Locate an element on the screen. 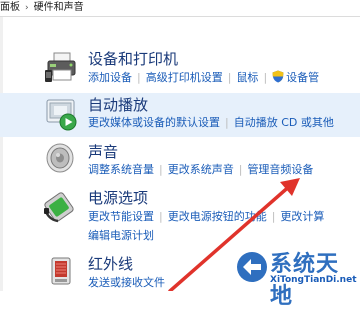 The image size is (360, 310). section-sound: 声音 调整系统音量 | 更改系统声音 | 管理音频设备 is located at coordinates (180, 162).